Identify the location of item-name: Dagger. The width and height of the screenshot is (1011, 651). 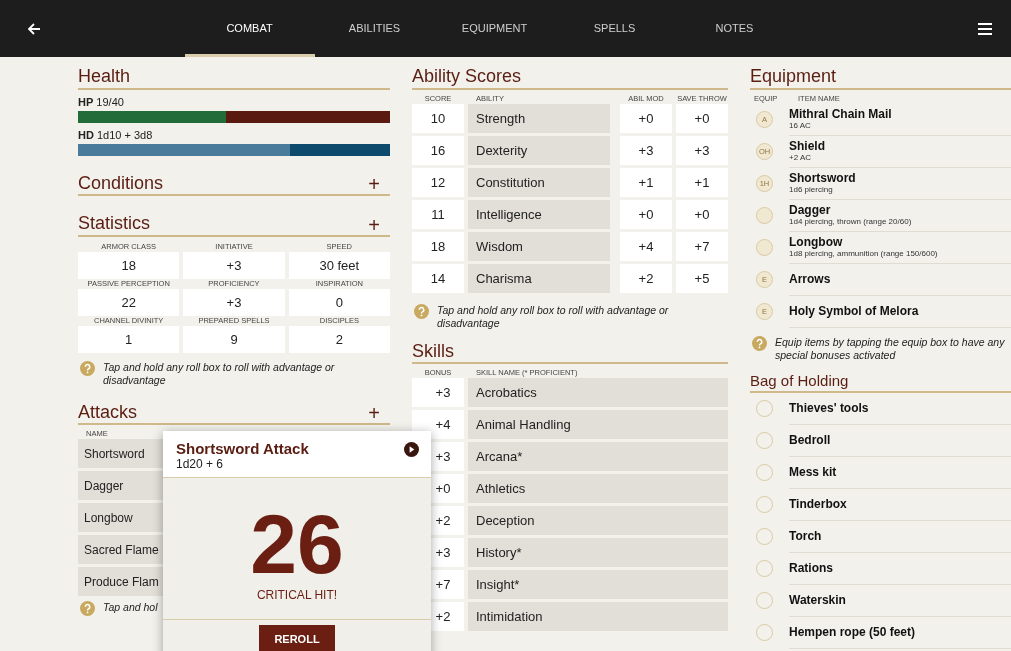
(810, 210).